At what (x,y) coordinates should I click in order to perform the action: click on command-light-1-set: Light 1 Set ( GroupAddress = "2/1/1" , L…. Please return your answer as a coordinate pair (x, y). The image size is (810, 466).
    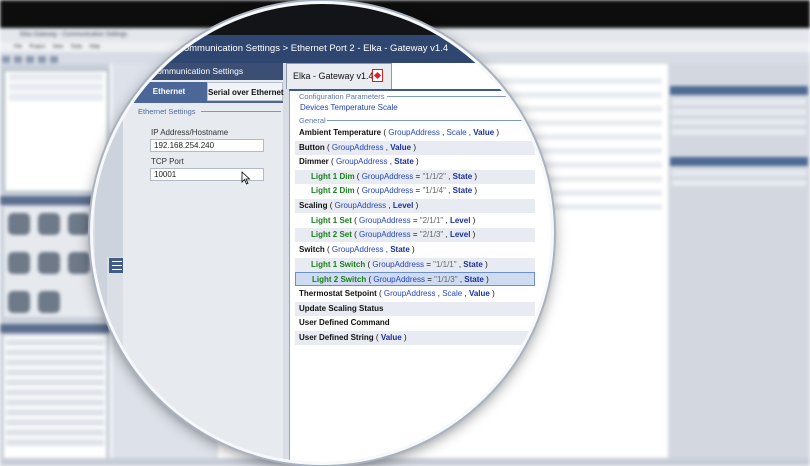
    Looking at the image, I should click on (415, 221).